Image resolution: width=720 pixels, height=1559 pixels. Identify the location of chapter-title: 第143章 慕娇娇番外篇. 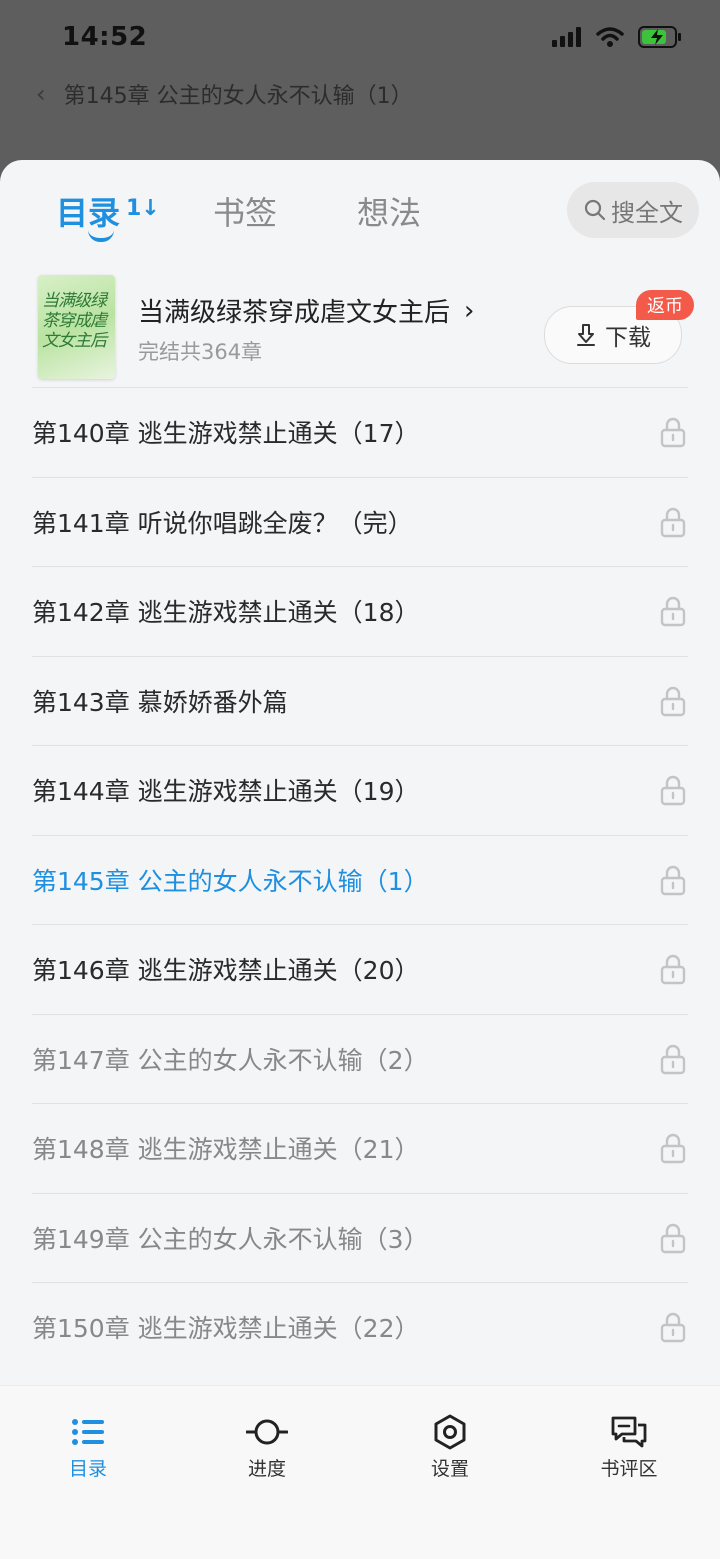
(160, 702).